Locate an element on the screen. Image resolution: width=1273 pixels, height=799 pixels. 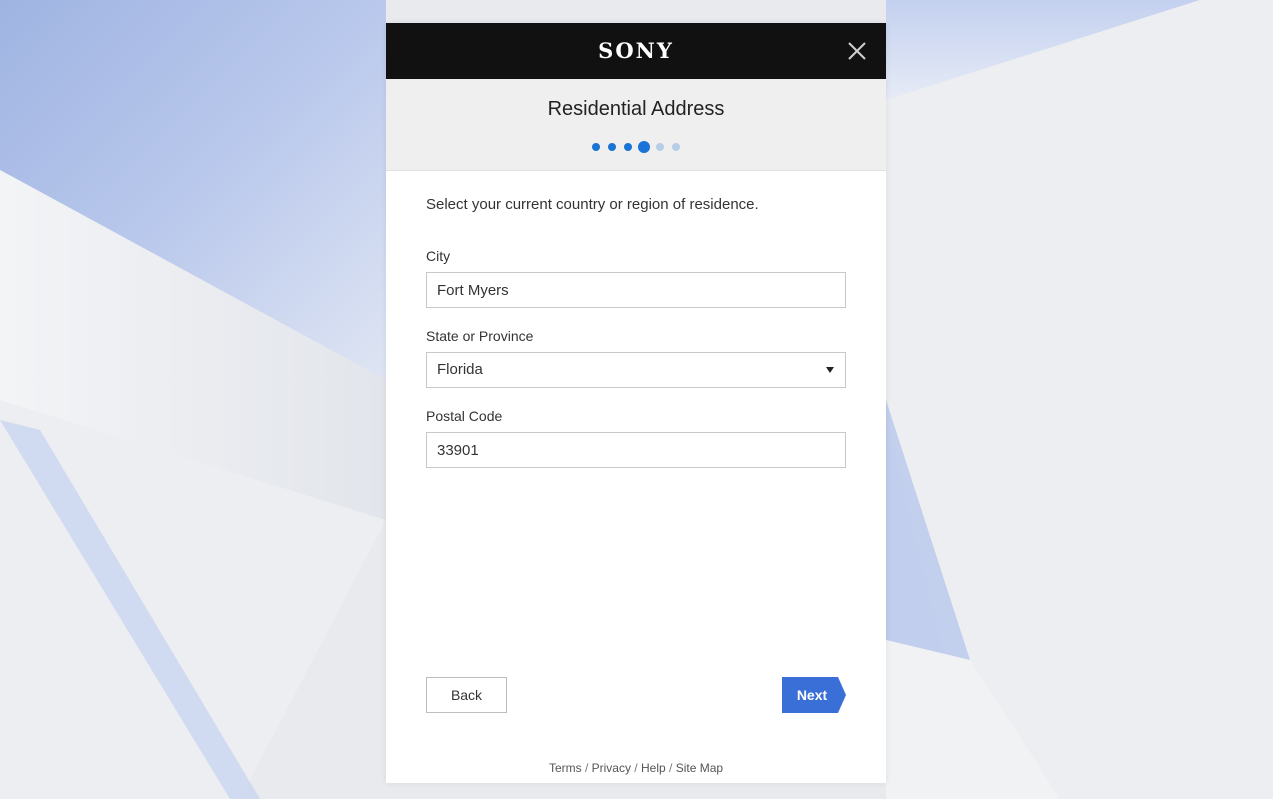
top-bar: SONY is located at coordinates (636, 51).